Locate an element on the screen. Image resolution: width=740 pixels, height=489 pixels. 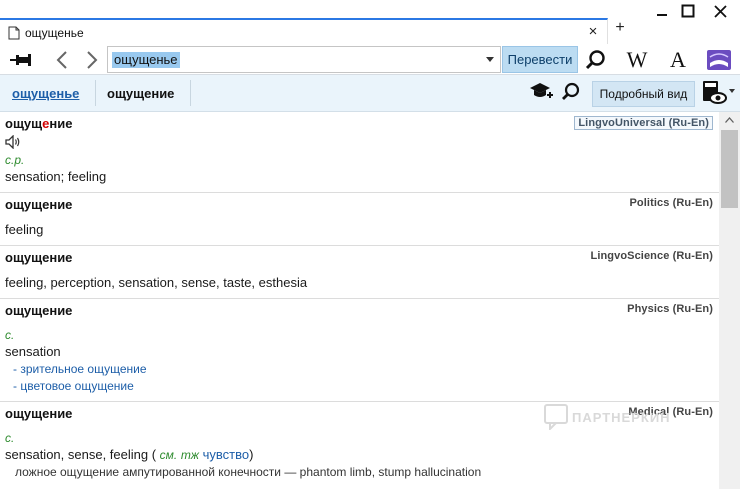
translation: feeling is located at coordinates (24, 229).